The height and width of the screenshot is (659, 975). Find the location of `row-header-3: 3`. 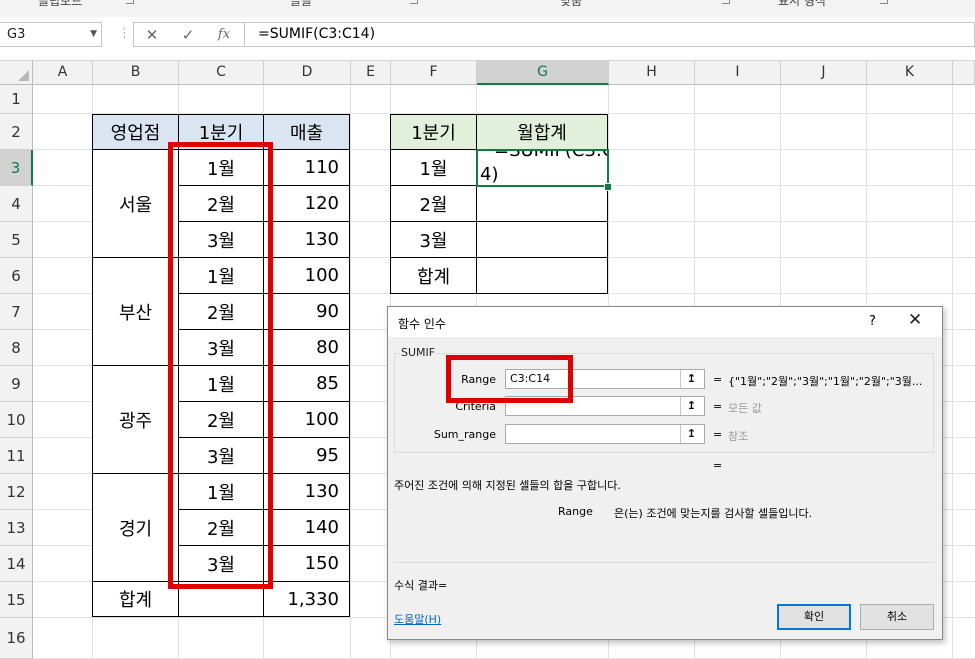

row-header-3: 3 is located at coordinates (16, 168).